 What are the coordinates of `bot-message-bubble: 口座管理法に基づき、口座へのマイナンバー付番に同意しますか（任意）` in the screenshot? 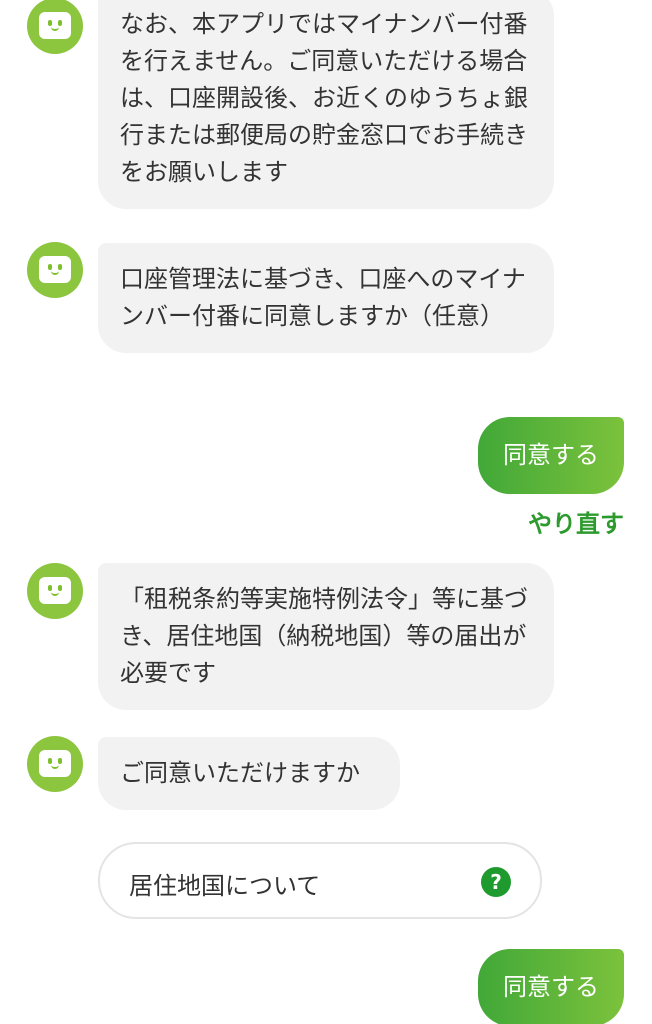 It's located at (326, 298).